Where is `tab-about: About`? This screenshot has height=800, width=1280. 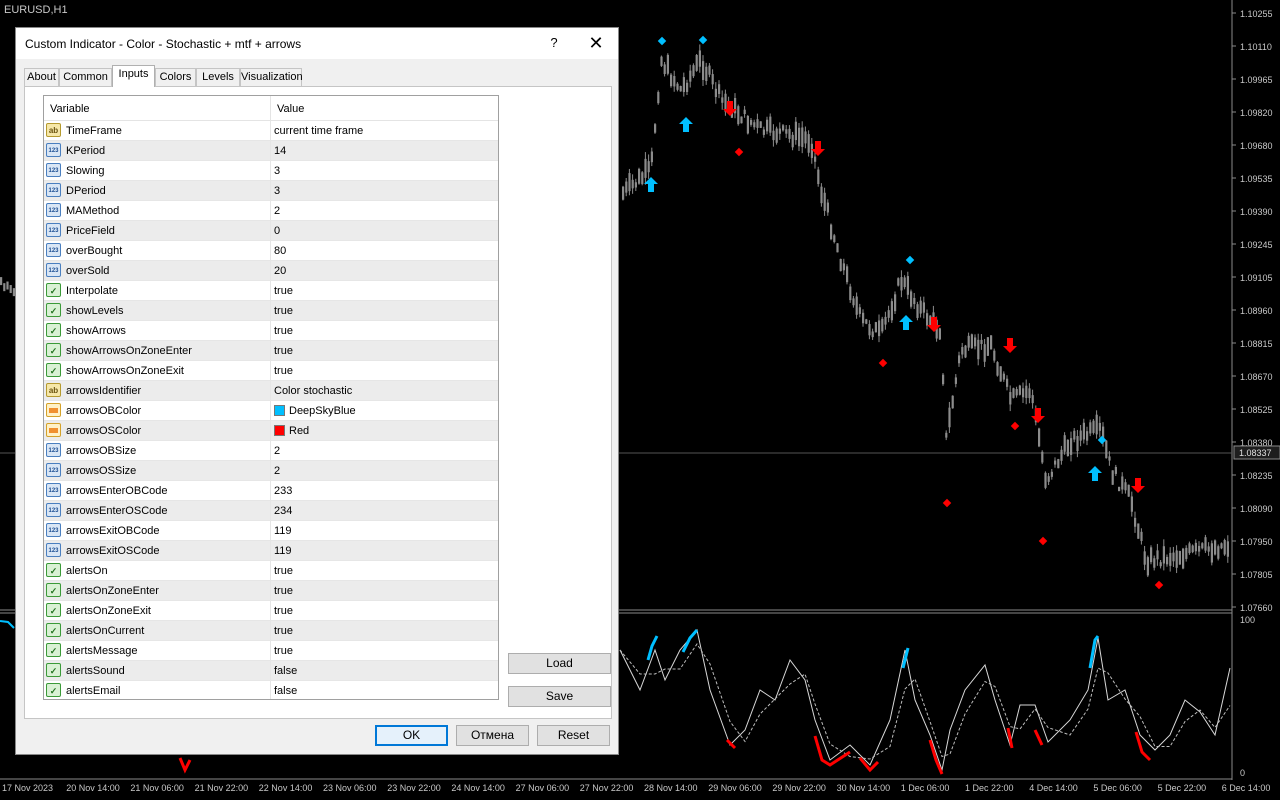
tab-about: About is located at coordinates (41, 77).